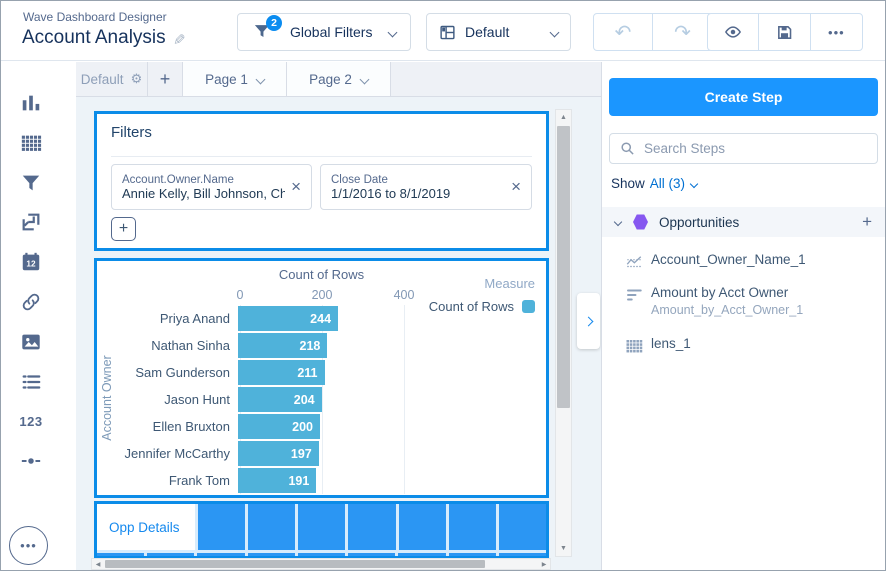  I want to click on undo-button: ↶, so click(623, 32).